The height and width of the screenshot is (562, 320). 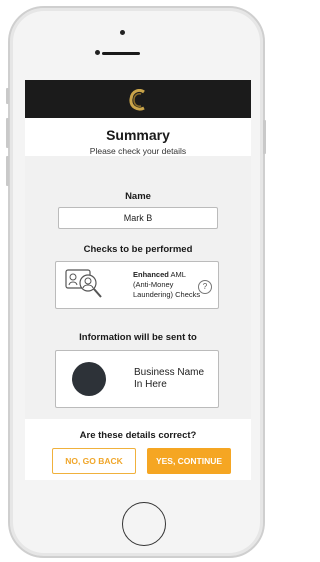 What do you see at coordinates (151, 274) in the screenshot?
I see `checks-bold-word: Enhanced` at bounding box center [151, 274].